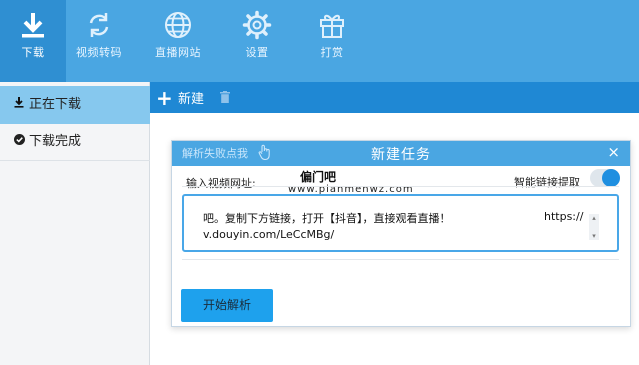 The image size is (639, 365). Describe the element at coordinates (594, 227) in the screenshot. I see `textarea-scrollbar: ▴ ▾` at that location.